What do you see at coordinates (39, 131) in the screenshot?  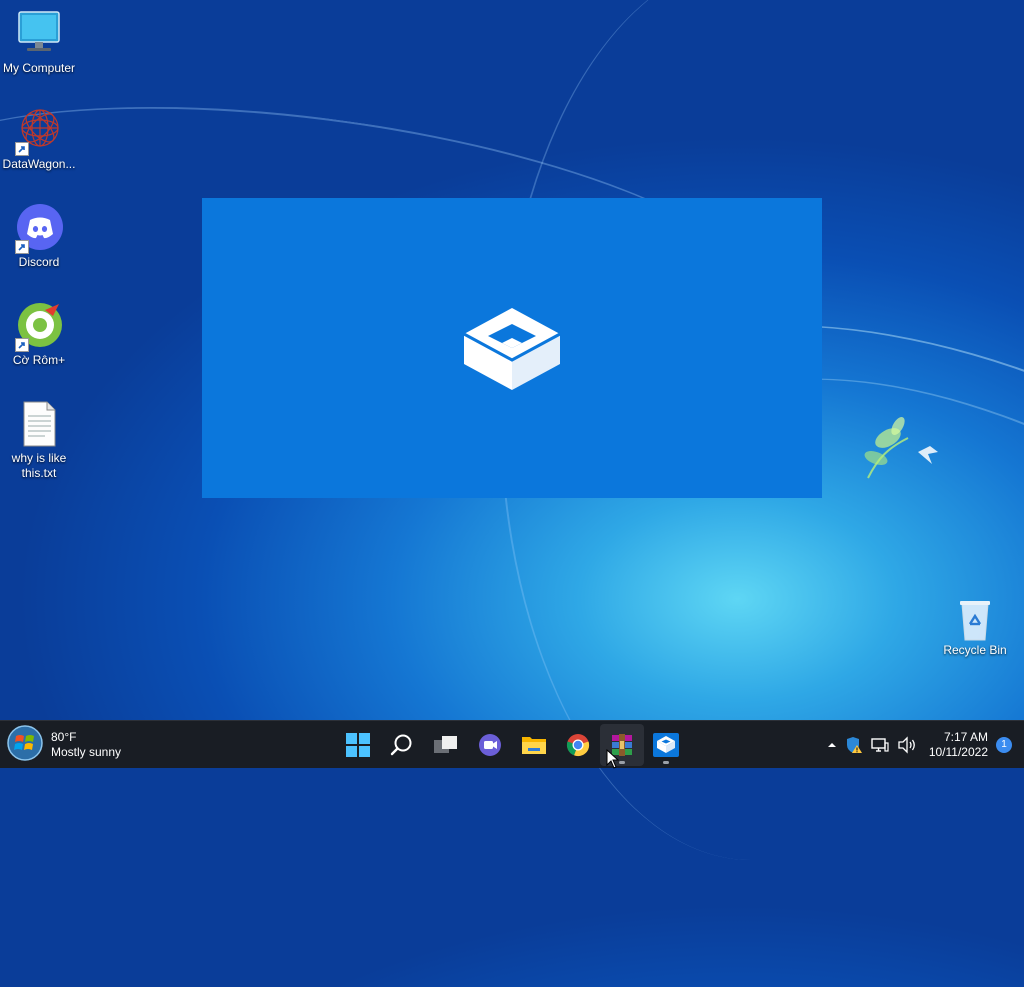 I see `datawagon-icon` at bounding box center [39, 131].